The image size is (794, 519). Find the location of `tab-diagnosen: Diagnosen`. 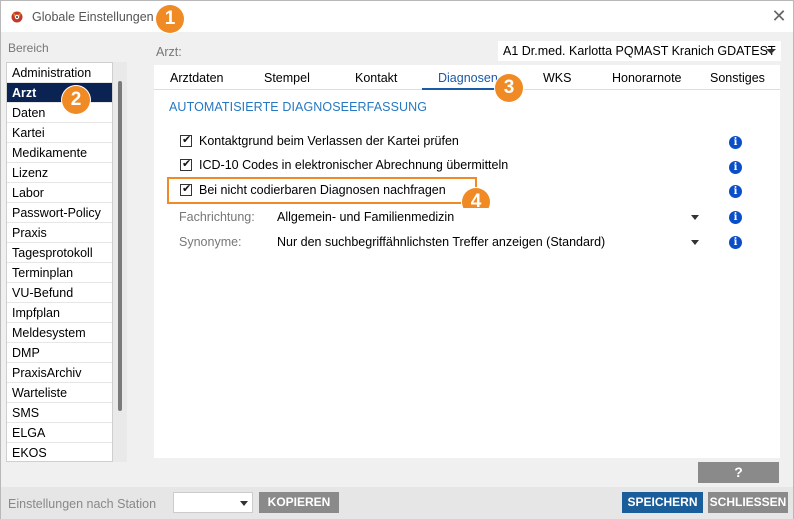

tab-diagnosen: Diagnosen is located at coordinates (468, 78).